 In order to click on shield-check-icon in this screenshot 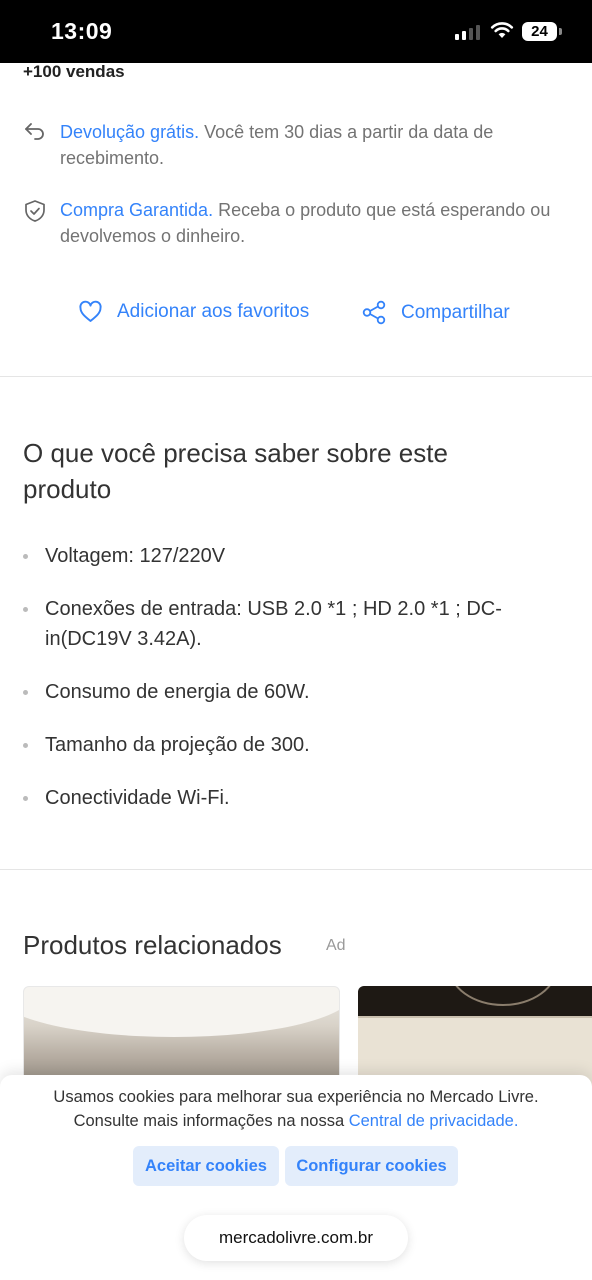, I will do `click(35, 211)`.